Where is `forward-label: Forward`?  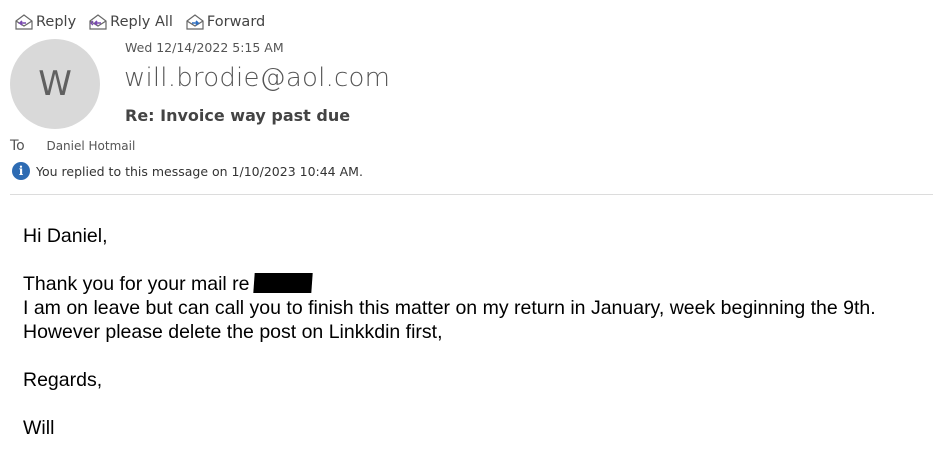
forward-label: Forward is located at coordinates (236, 22).